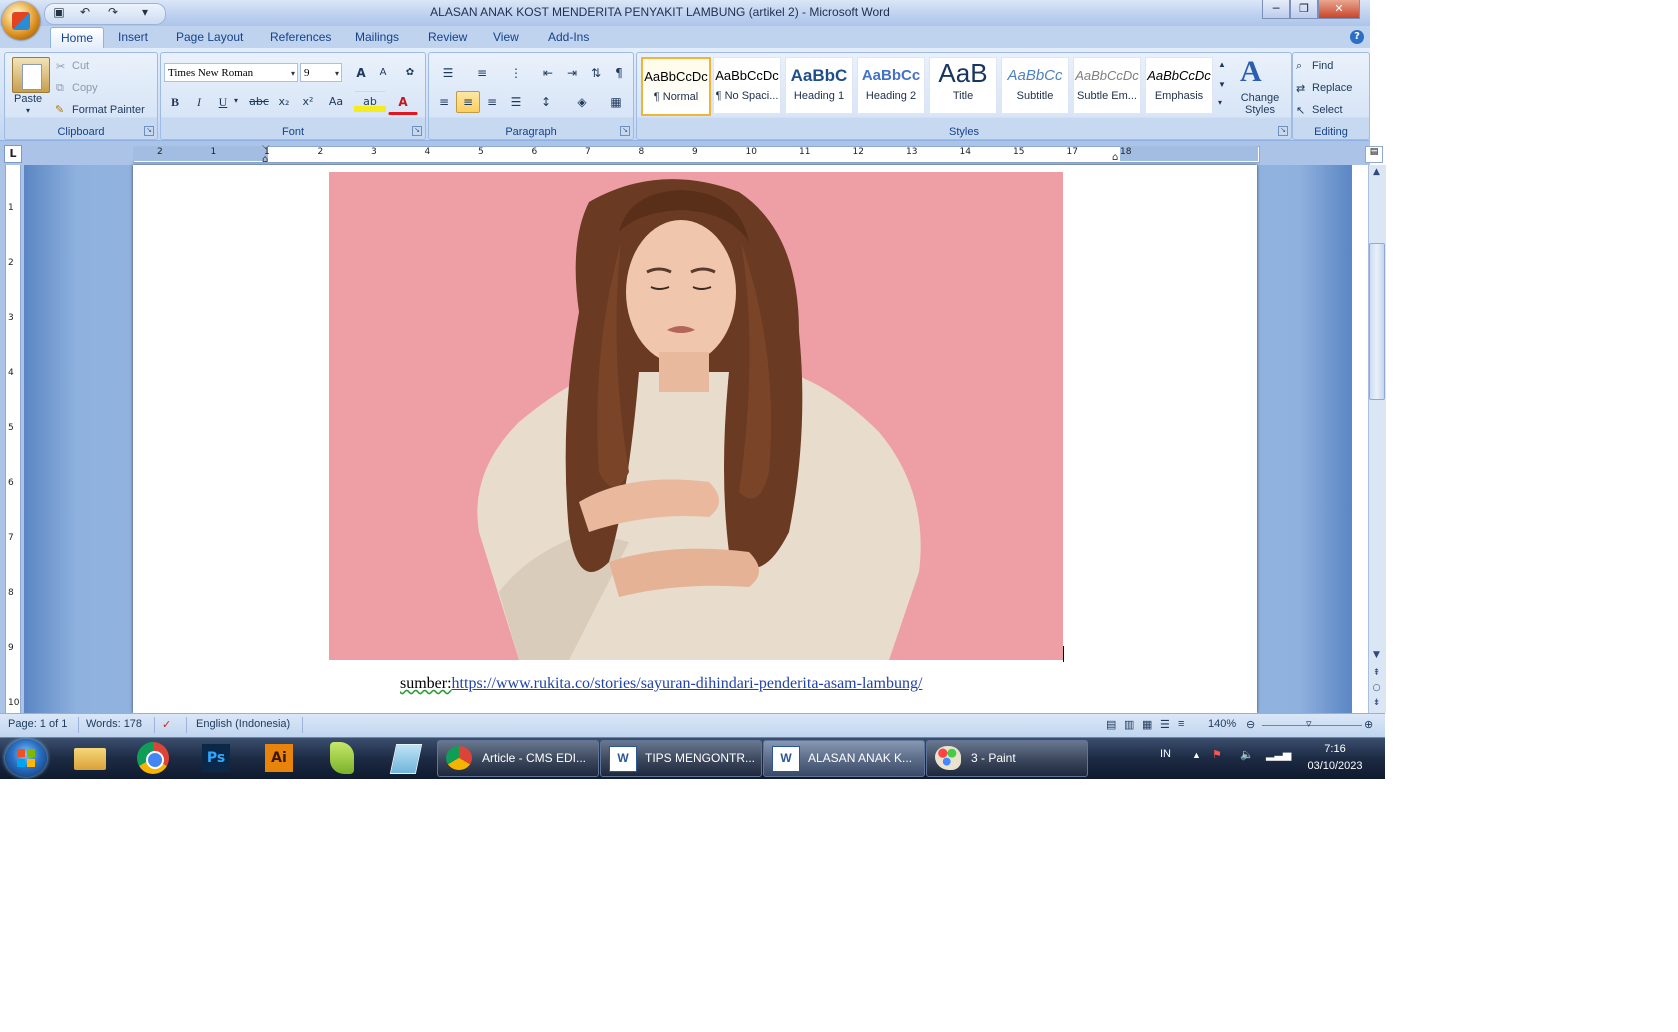 The width and height of the screenshot is (1678, 1032). What do you see at coordinates (1007, 758) in the screenshot?
I see `task-paint: 3 - Paint` at bounding box center [1007, 758].